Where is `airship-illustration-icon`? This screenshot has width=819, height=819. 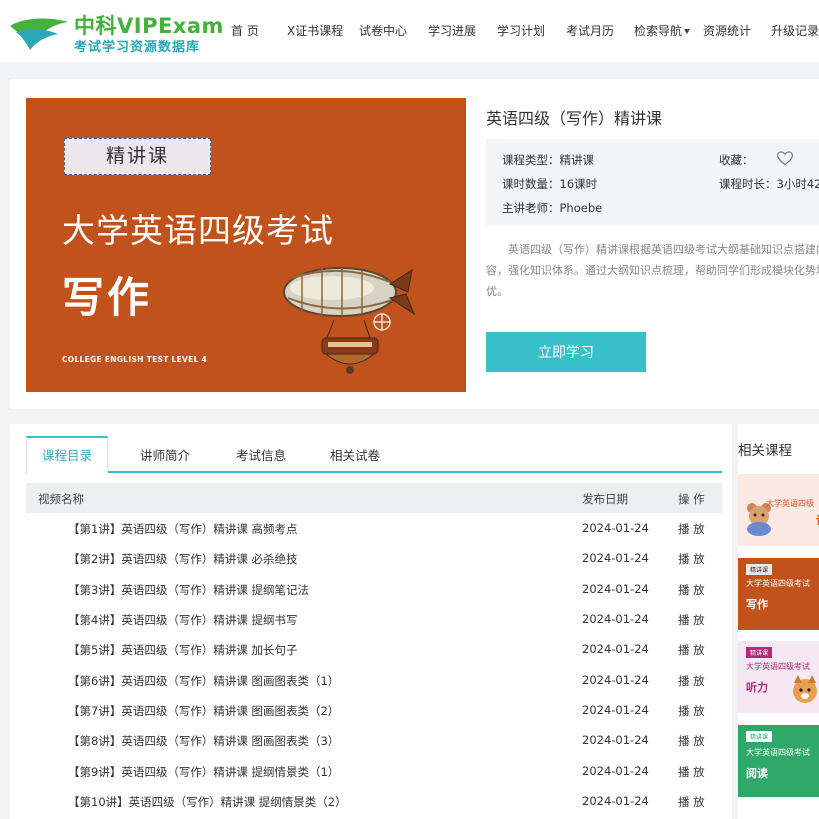 airship-illustration-icon is located at coordinates (349, 320).